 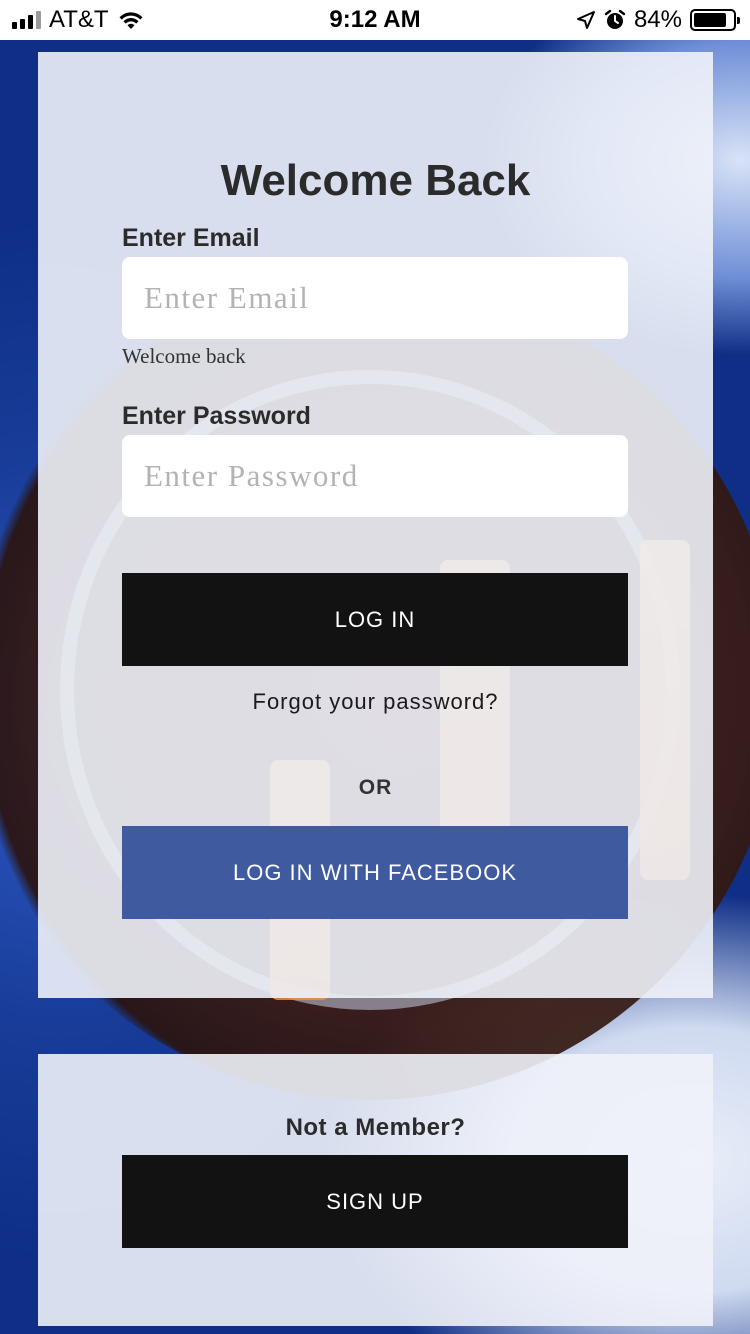 I want to click on login-button: LOG IN, so click(x=375, y=619).